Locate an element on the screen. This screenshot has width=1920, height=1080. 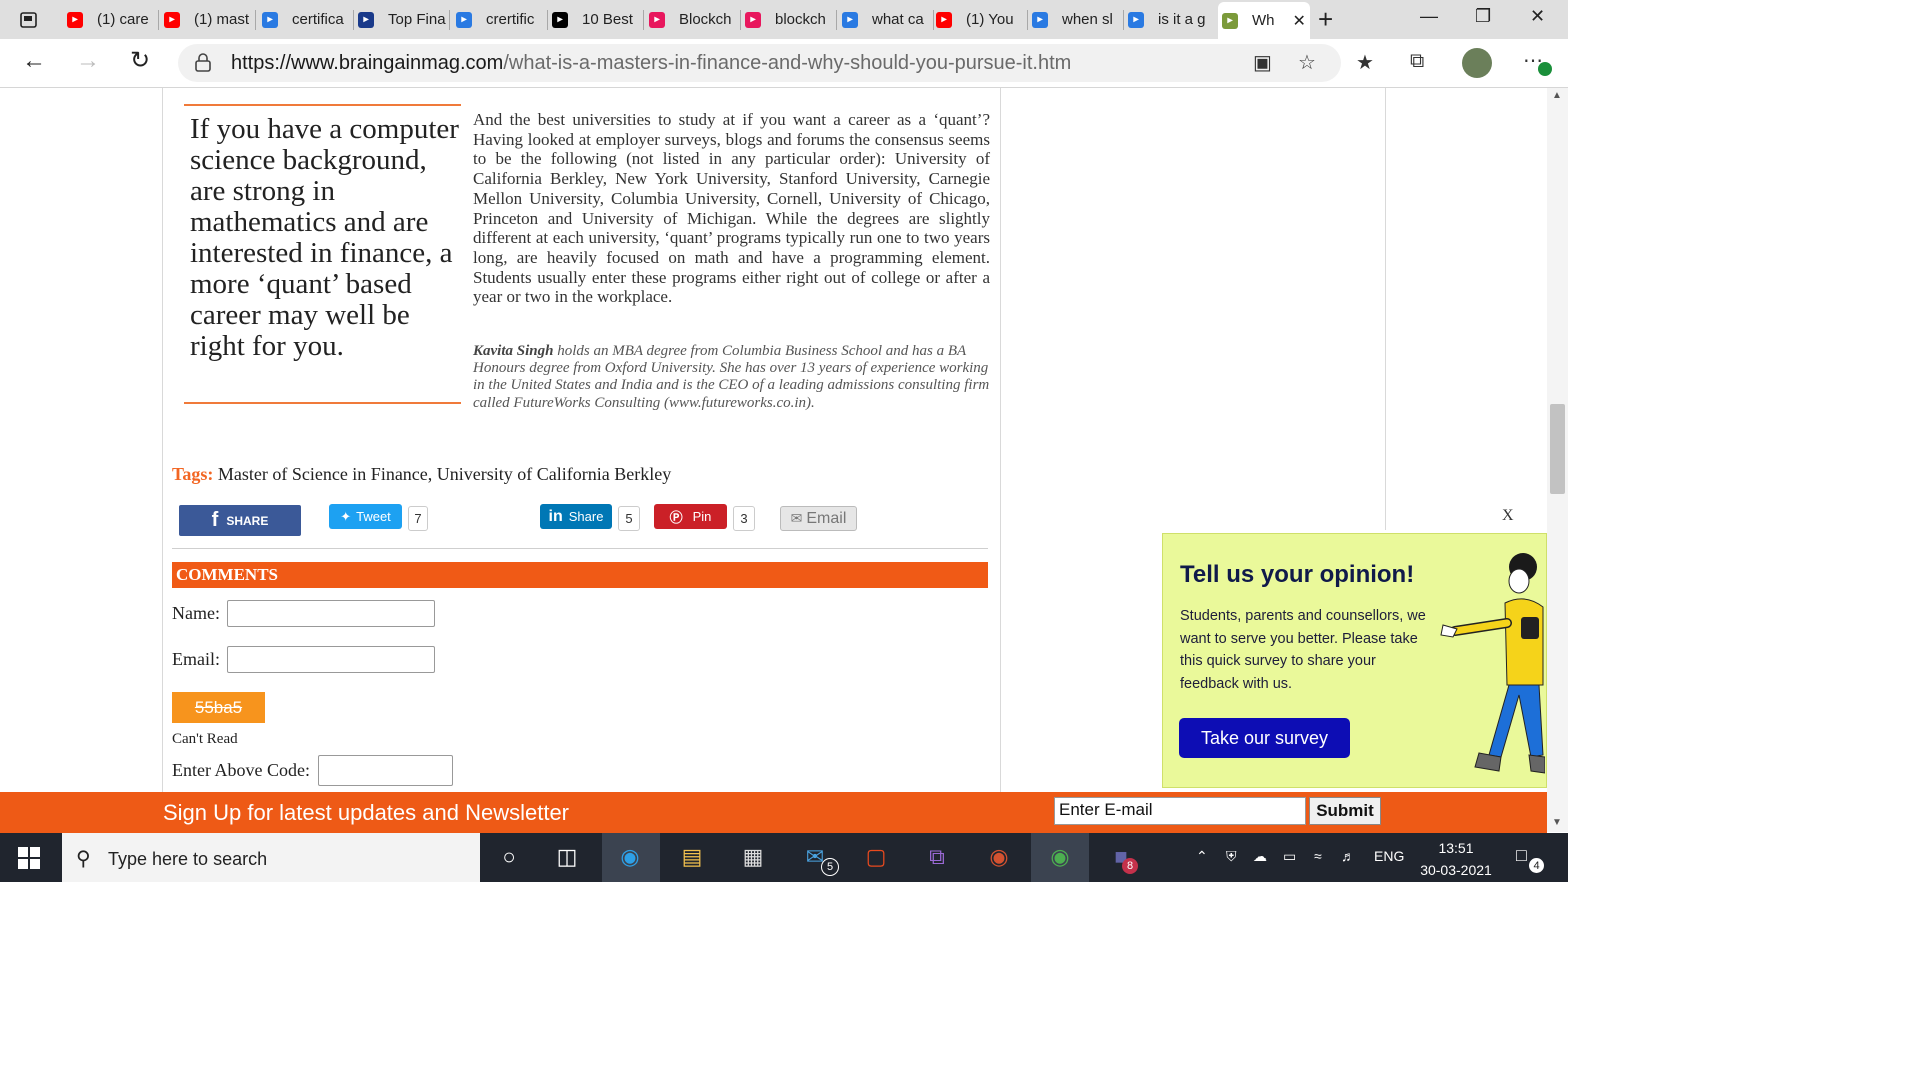
browser-tab: ▸ is it a g is located at coordinates (1172, 19).